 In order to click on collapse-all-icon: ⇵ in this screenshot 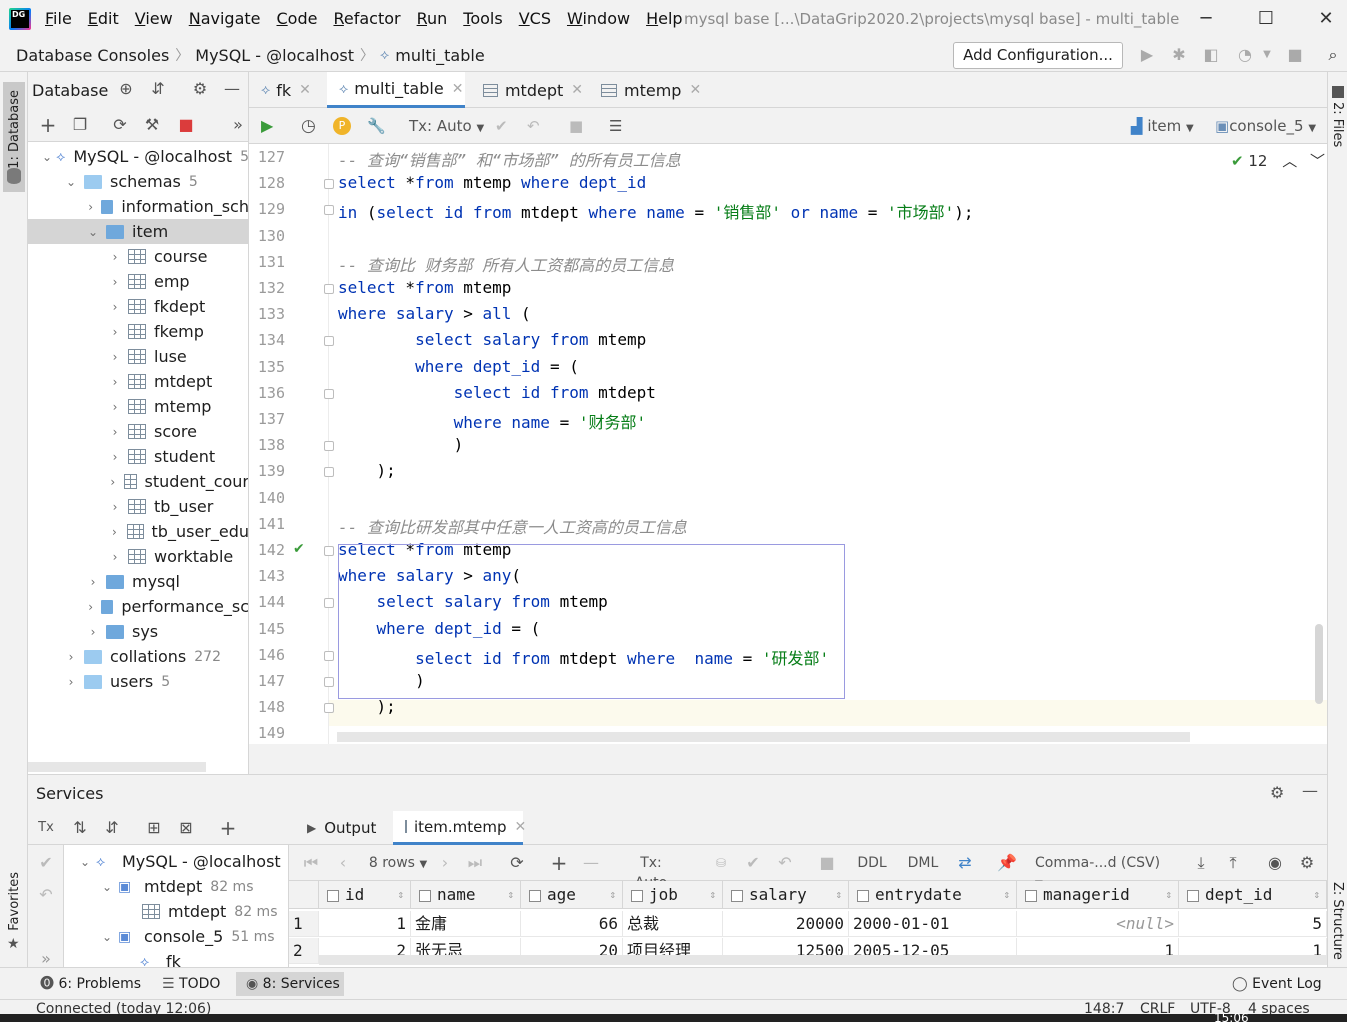, I will do `click(112, 828)`.